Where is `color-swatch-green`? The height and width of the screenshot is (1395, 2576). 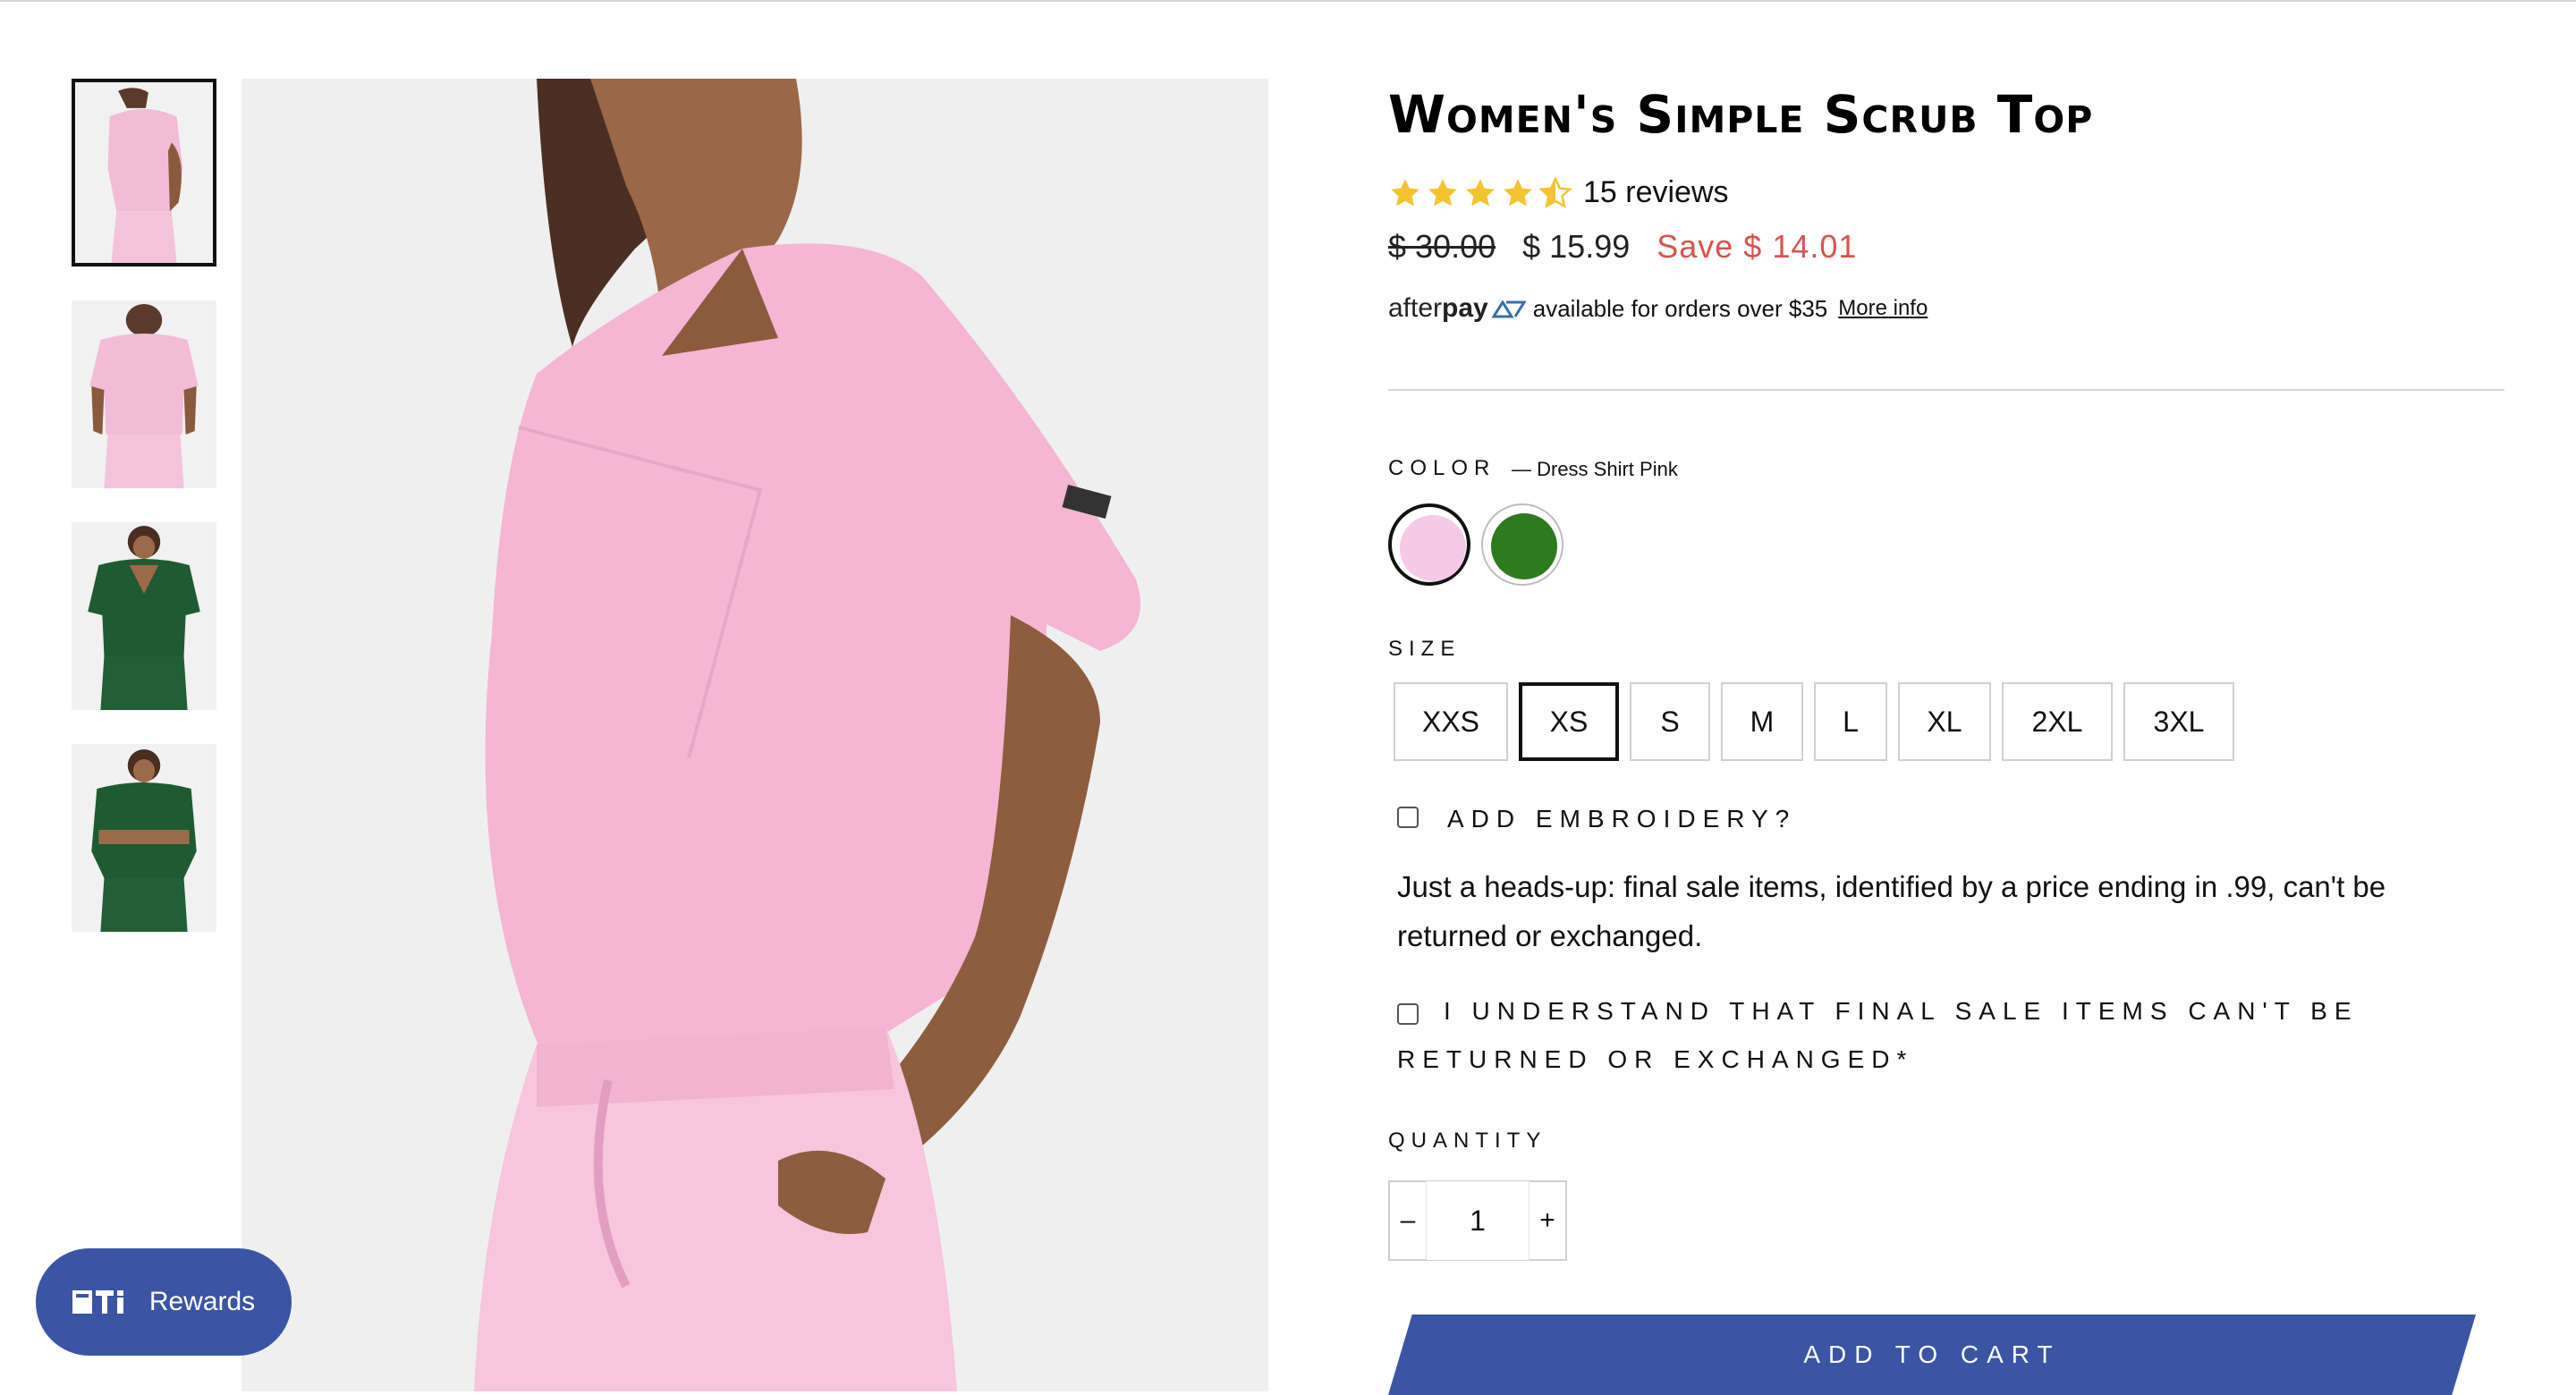 color-swatch-green is located at coordinates (1522, 544).